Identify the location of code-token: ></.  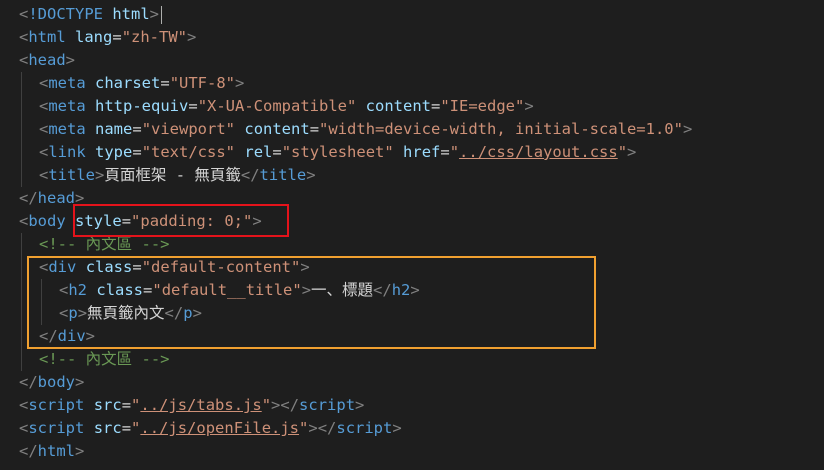
(285, 405).